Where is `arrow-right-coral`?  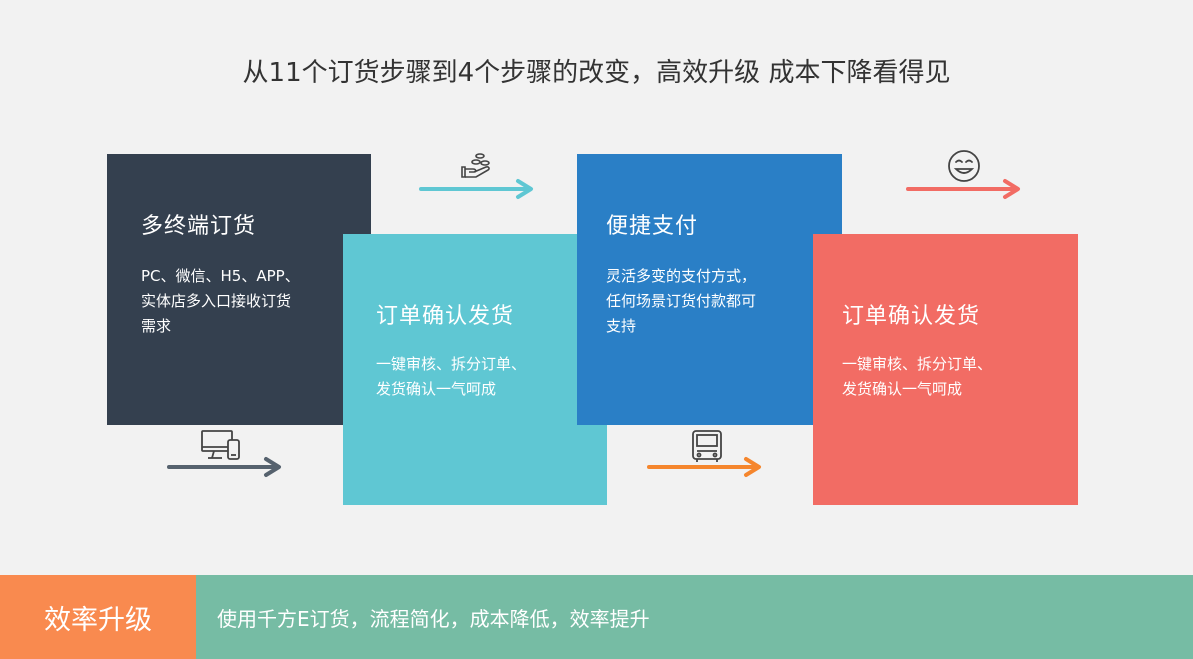 arrow-right-coral is located at coordinates (963, 189).